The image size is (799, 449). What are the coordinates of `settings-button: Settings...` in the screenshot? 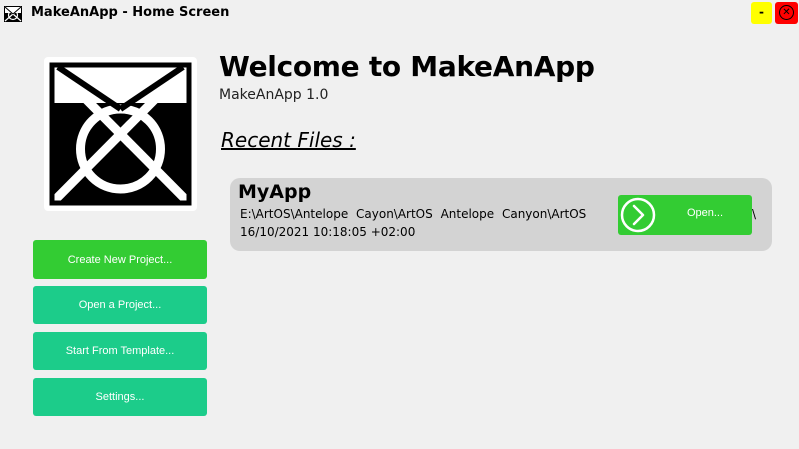 It's located at (120, 397).